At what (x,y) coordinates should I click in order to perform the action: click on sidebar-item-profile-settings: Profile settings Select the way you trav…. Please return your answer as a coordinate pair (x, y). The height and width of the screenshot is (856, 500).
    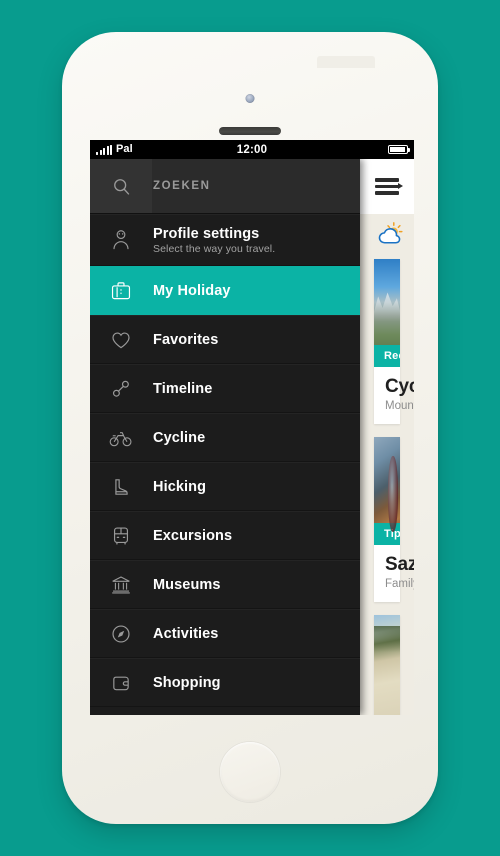
    Looking at the image, I should click on (225, 240).